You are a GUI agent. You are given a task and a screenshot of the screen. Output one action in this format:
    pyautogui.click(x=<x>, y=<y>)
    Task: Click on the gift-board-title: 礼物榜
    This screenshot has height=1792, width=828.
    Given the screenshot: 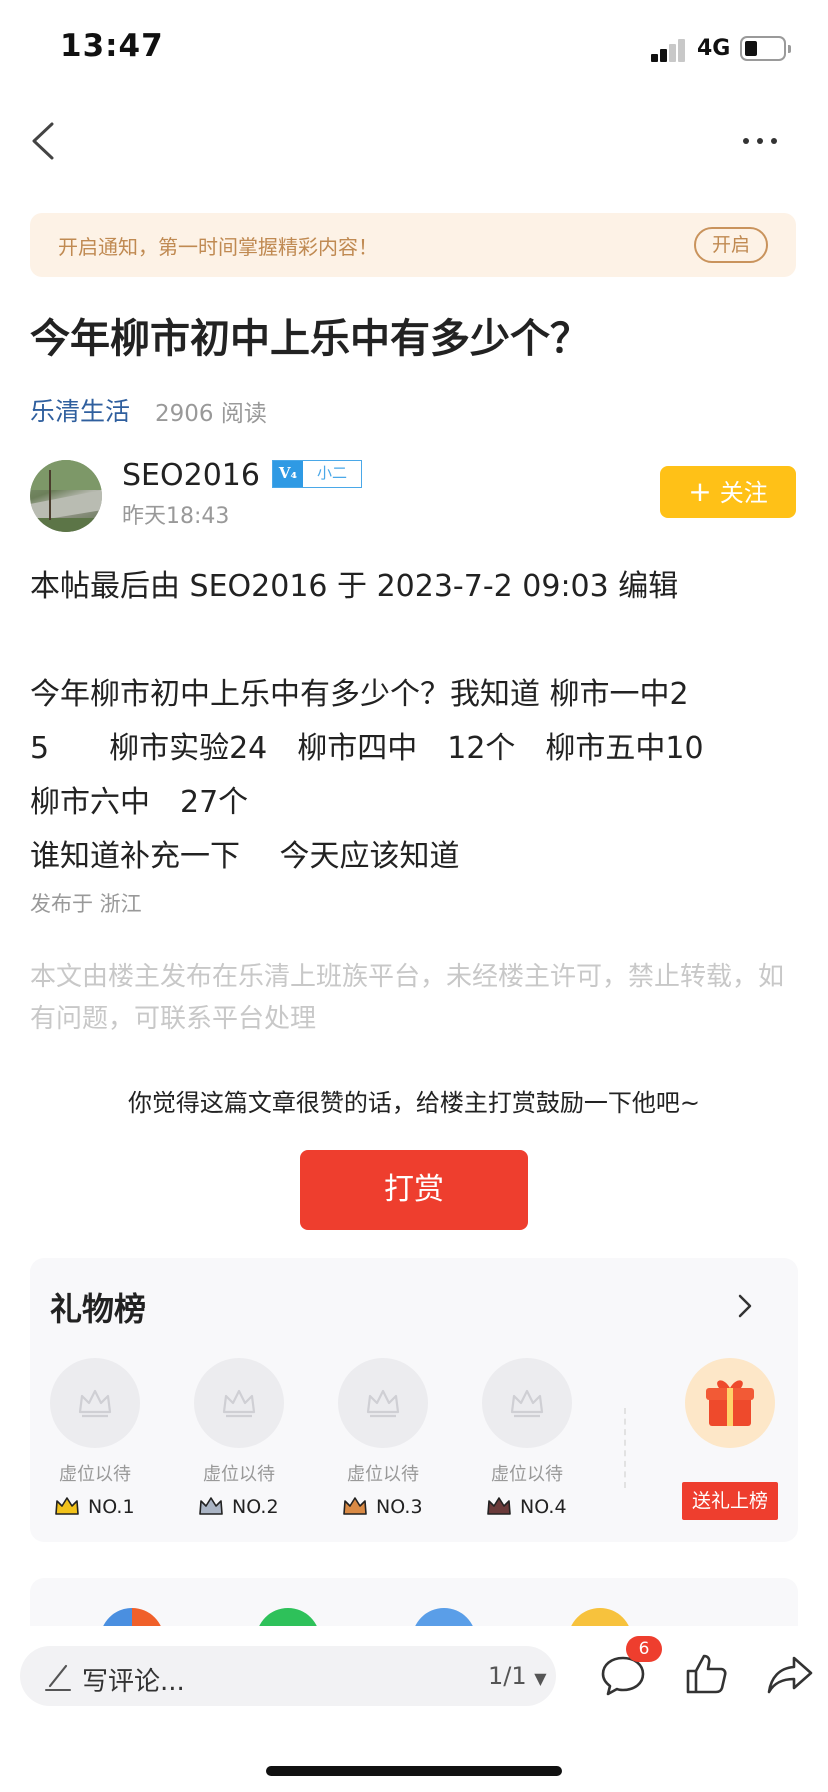 What is the action you would take?
    pyautogui.click(x=98, y=1309)
    